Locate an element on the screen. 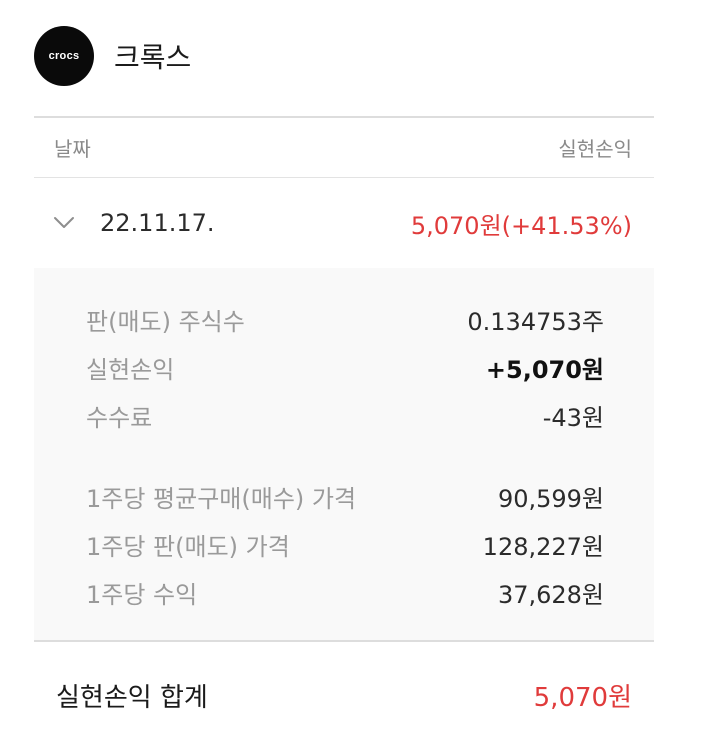 The width and height of the screenshot is (703, 751). detail-value: 90,599원 is located at coordinates (550, 498).